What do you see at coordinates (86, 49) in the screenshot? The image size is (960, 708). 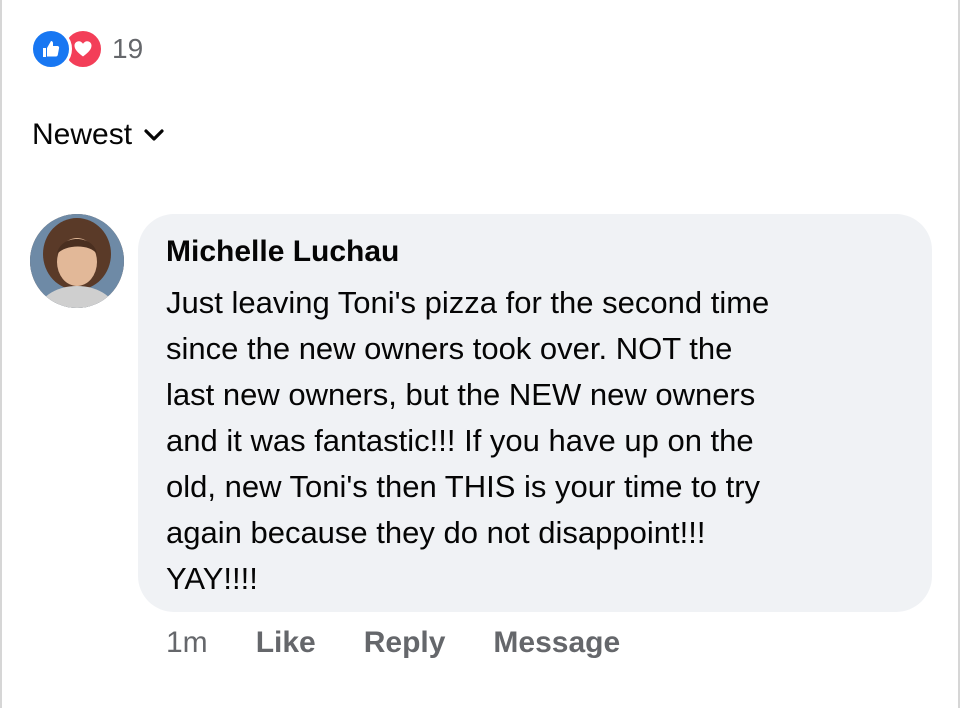 I see `reactions-summary: 19` at bounding box center [86, 49].